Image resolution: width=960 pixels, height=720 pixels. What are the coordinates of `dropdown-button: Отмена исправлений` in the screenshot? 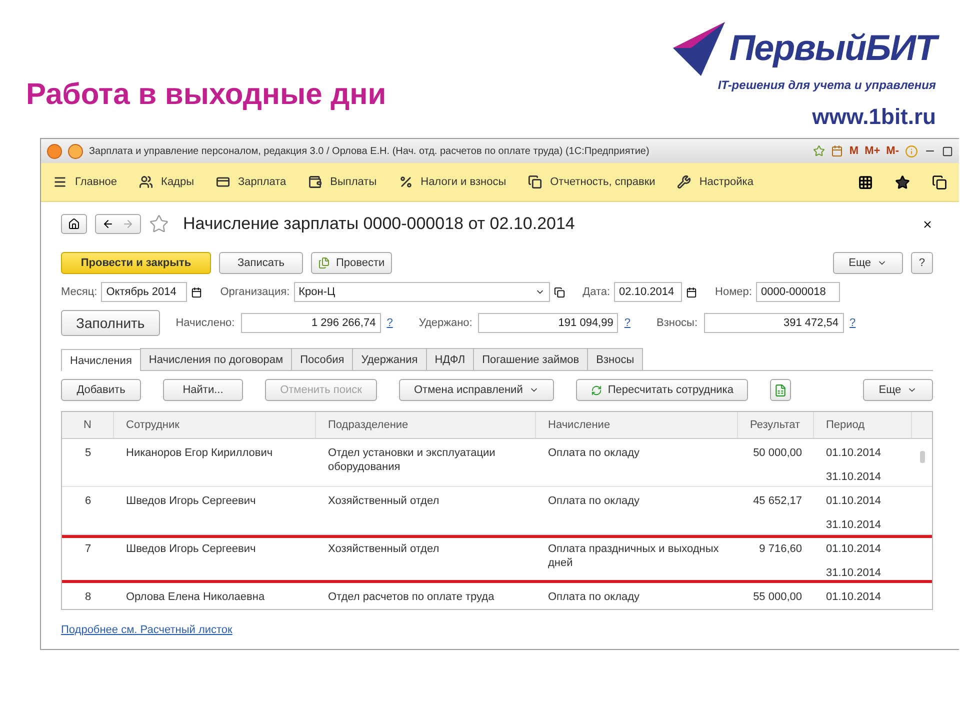 It's located at (476, 390).